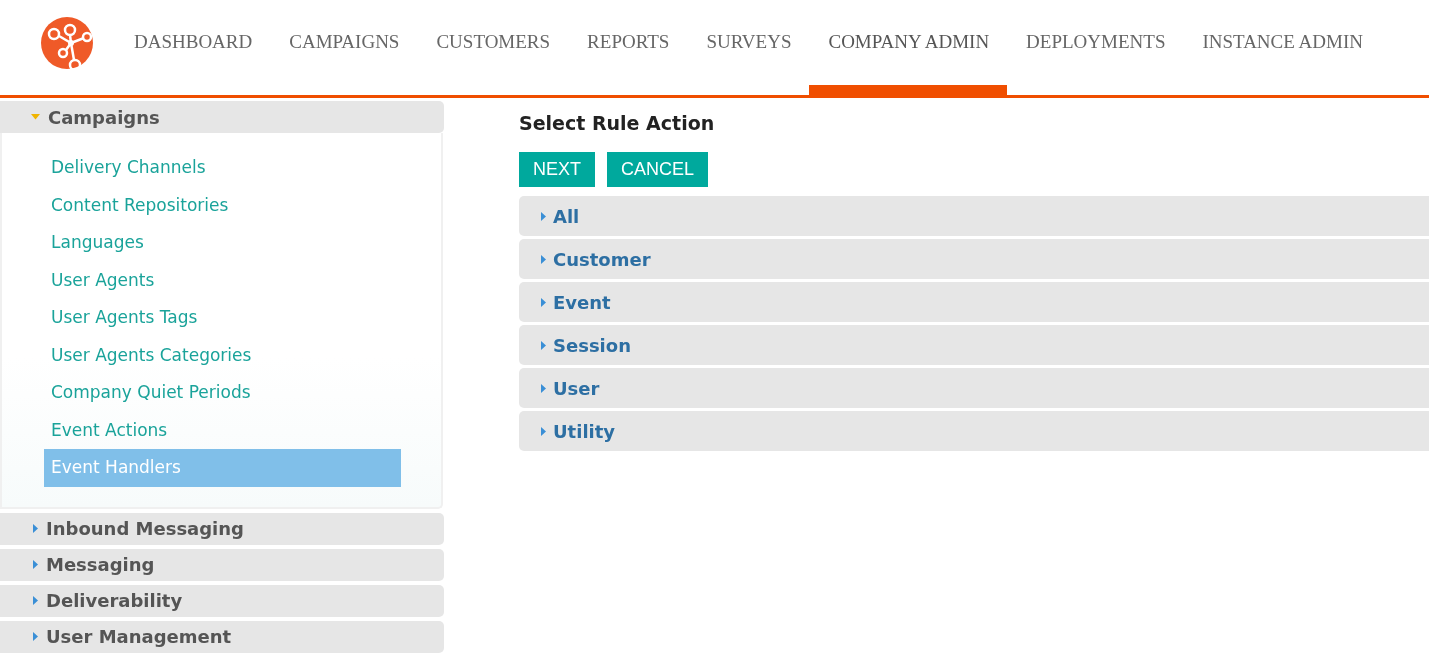 The width and height of the screenshot is (1429, 666). Describe the element at coordinates (222, 528) in the screenshot. I see `sidebar-section-header: Inbound Messaging` at that location.